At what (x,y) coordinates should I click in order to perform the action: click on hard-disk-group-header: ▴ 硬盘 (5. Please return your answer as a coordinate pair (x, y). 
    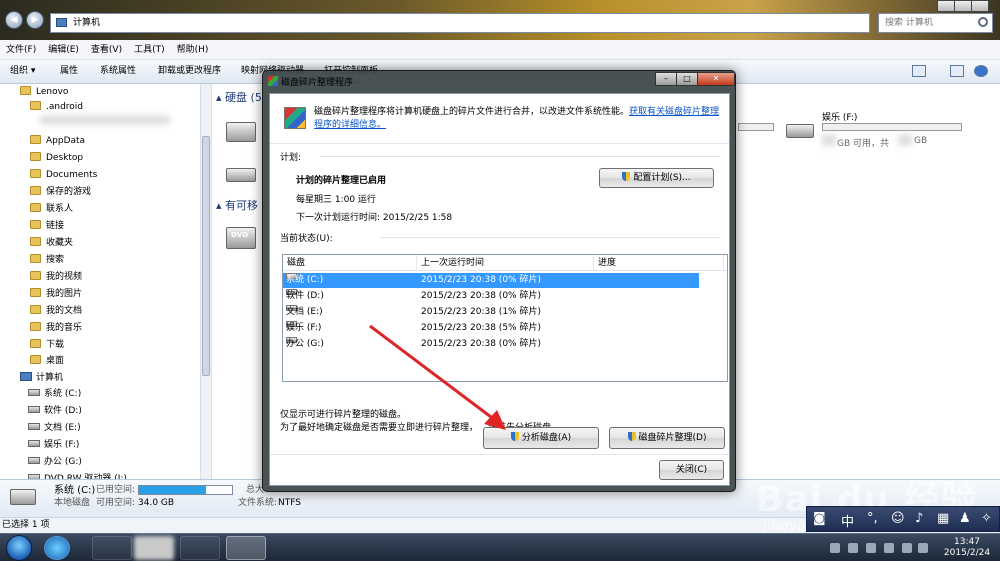
    Looking at the image, I should click on (239, 97).